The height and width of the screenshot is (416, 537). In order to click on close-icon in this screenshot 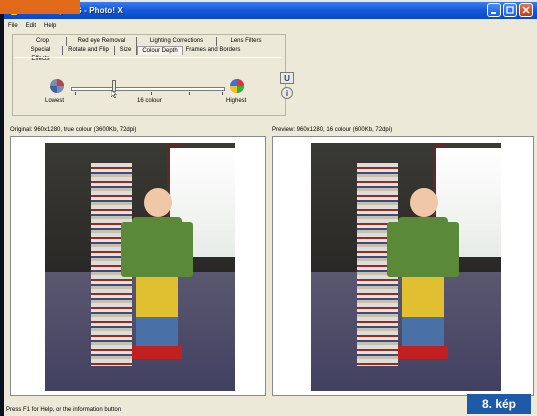, I will do `click(526, 10)`.